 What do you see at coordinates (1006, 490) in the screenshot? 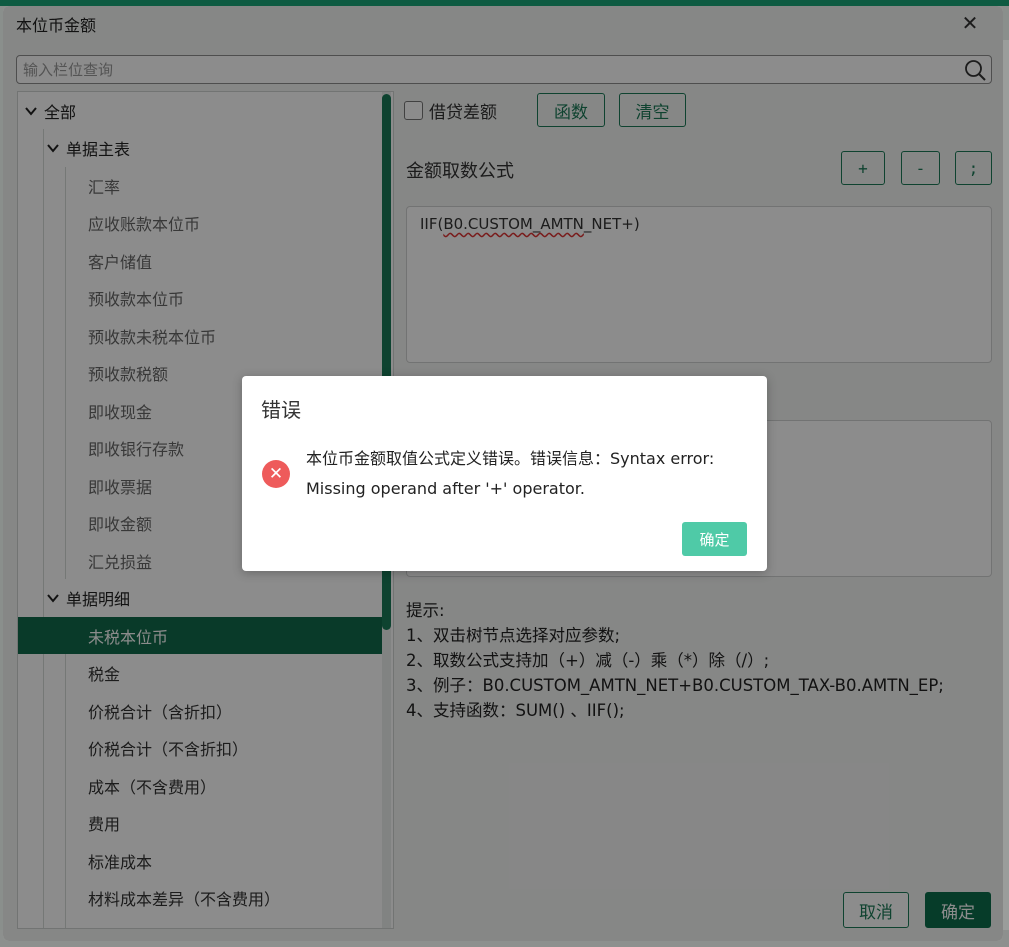
I see `background-page-edge` at bounding box center [1006, 490].